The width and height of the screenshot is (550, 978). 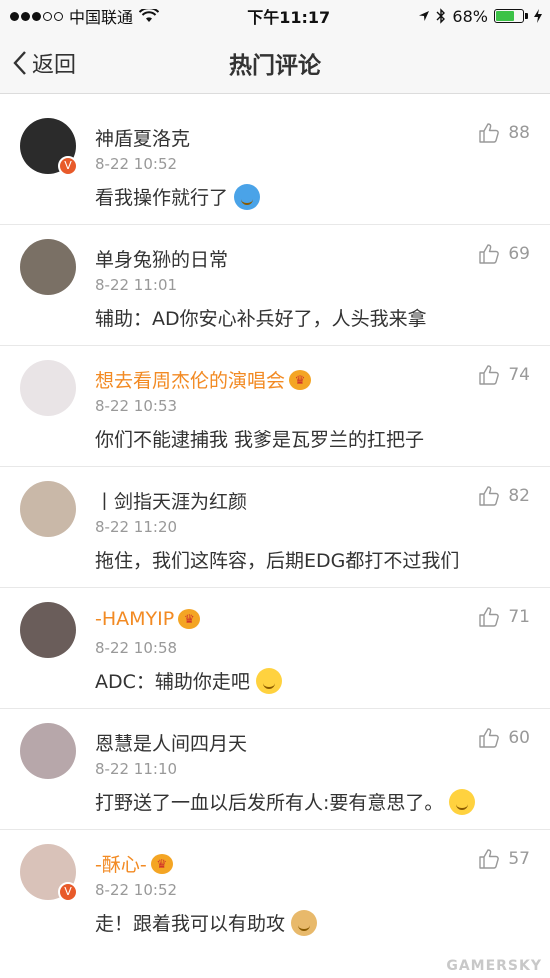 What do you see at coordinates (519, 496) in the screenshot?
I see `like-count: 82` at bounding box center [519, 496].